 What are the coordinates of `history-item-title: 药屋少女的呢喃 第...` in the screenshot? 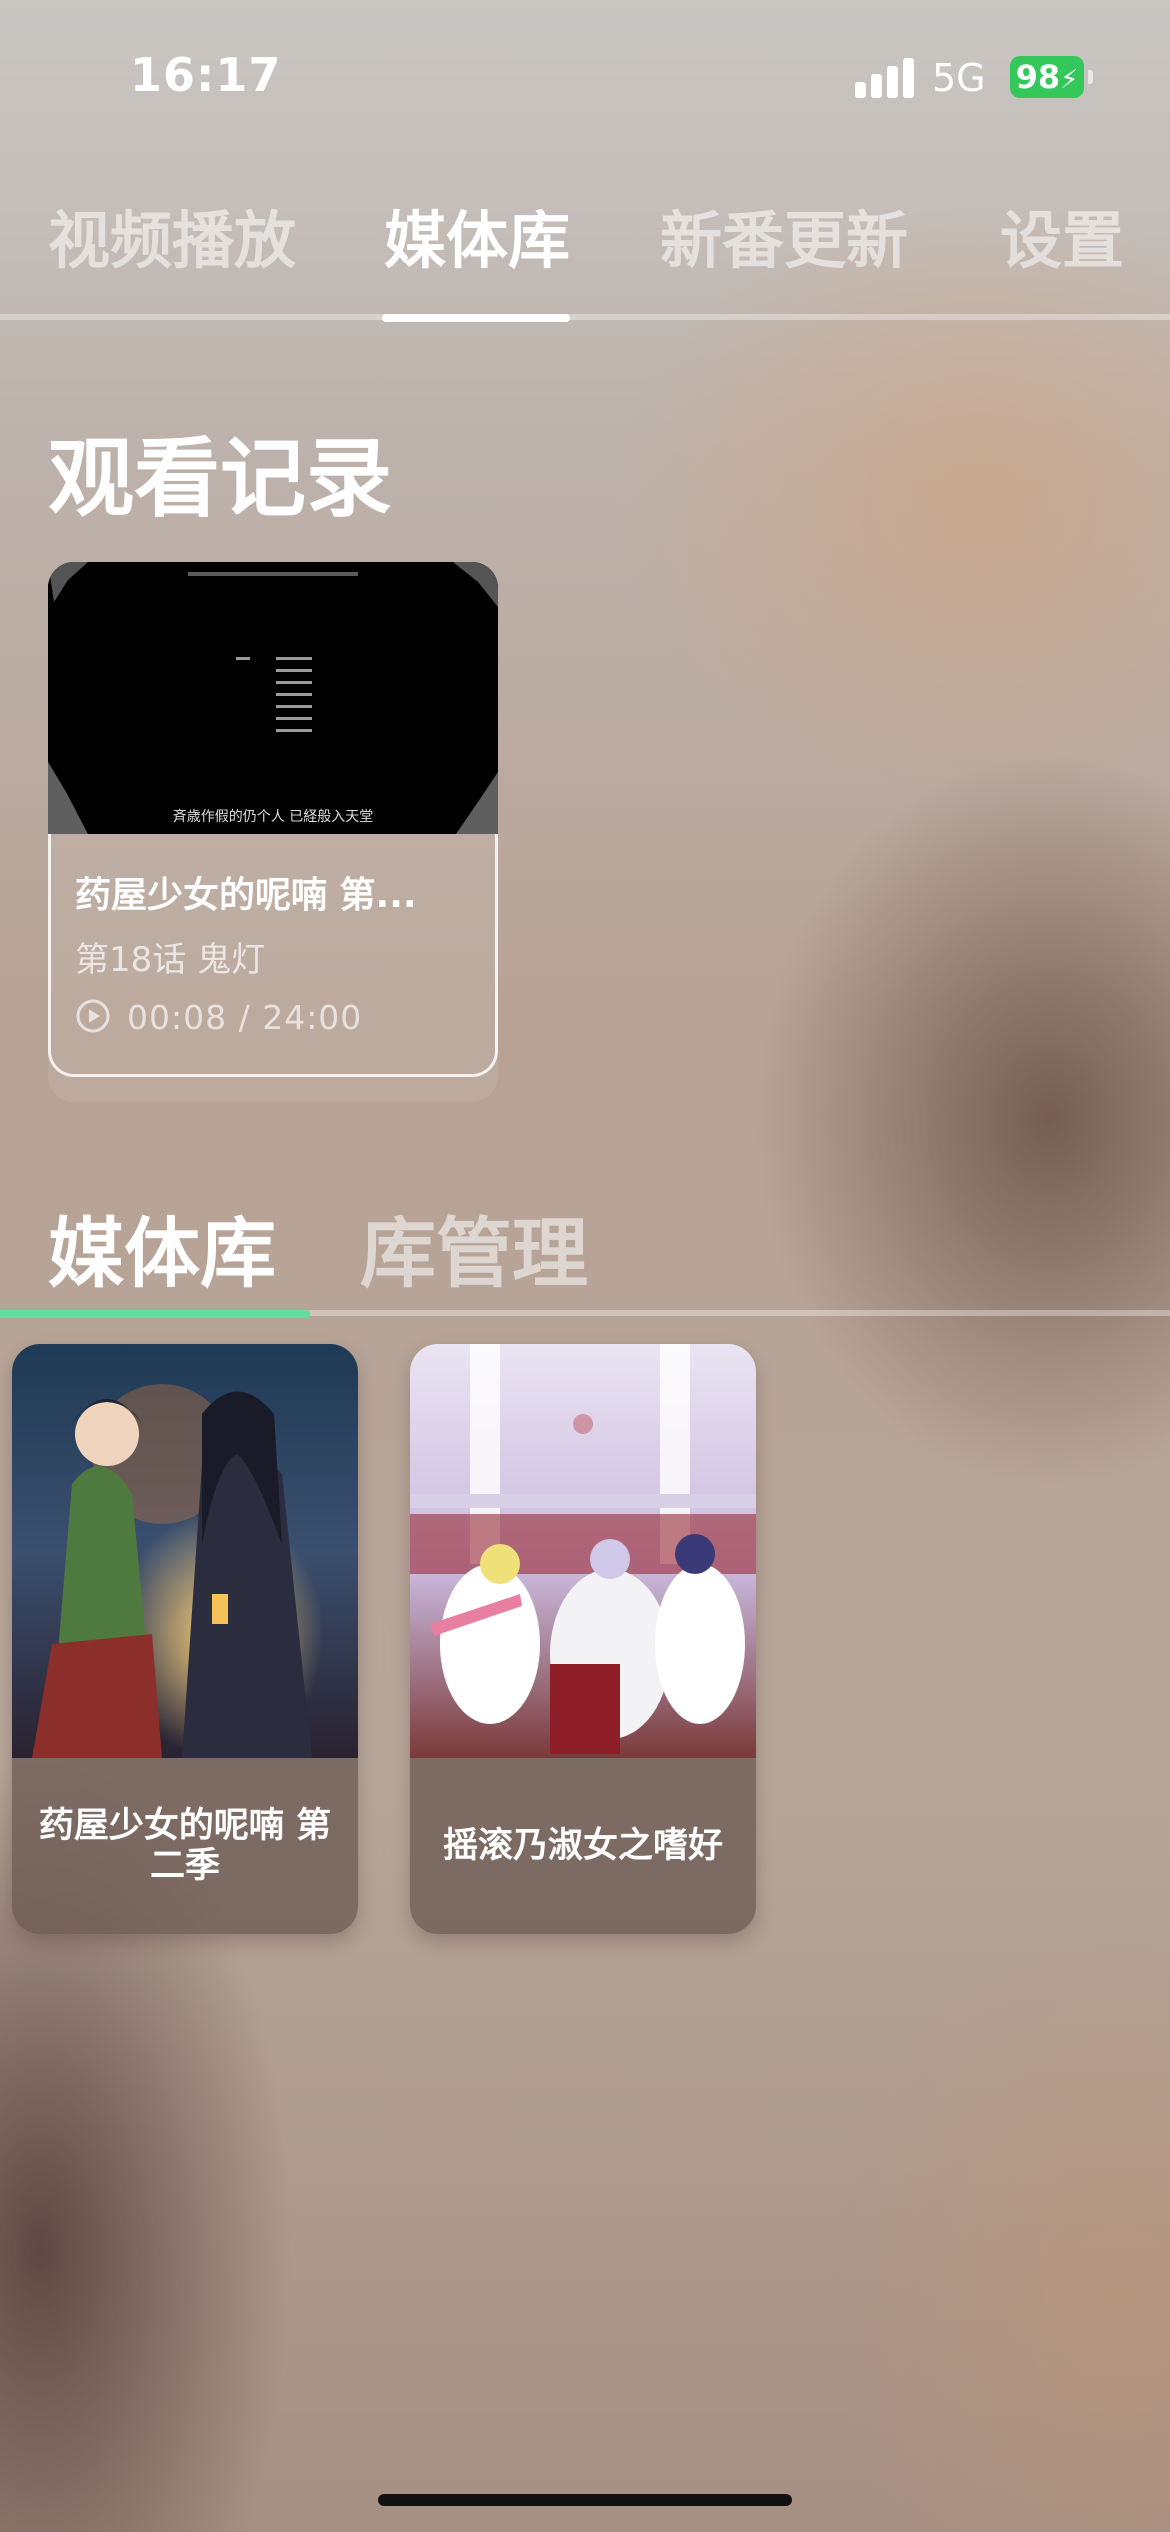 It's located at (246, 895).